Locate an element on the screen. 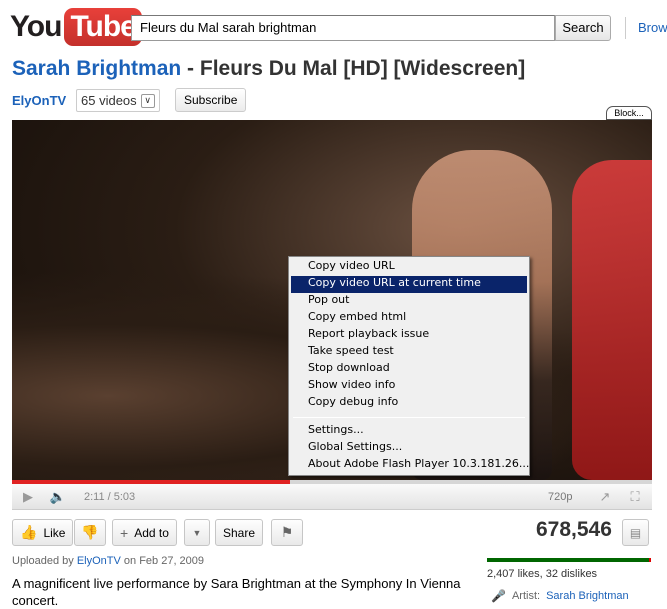 This screenshot has height=609, width=667. dislike-button: 👎 is located at coordinates (90, 532).